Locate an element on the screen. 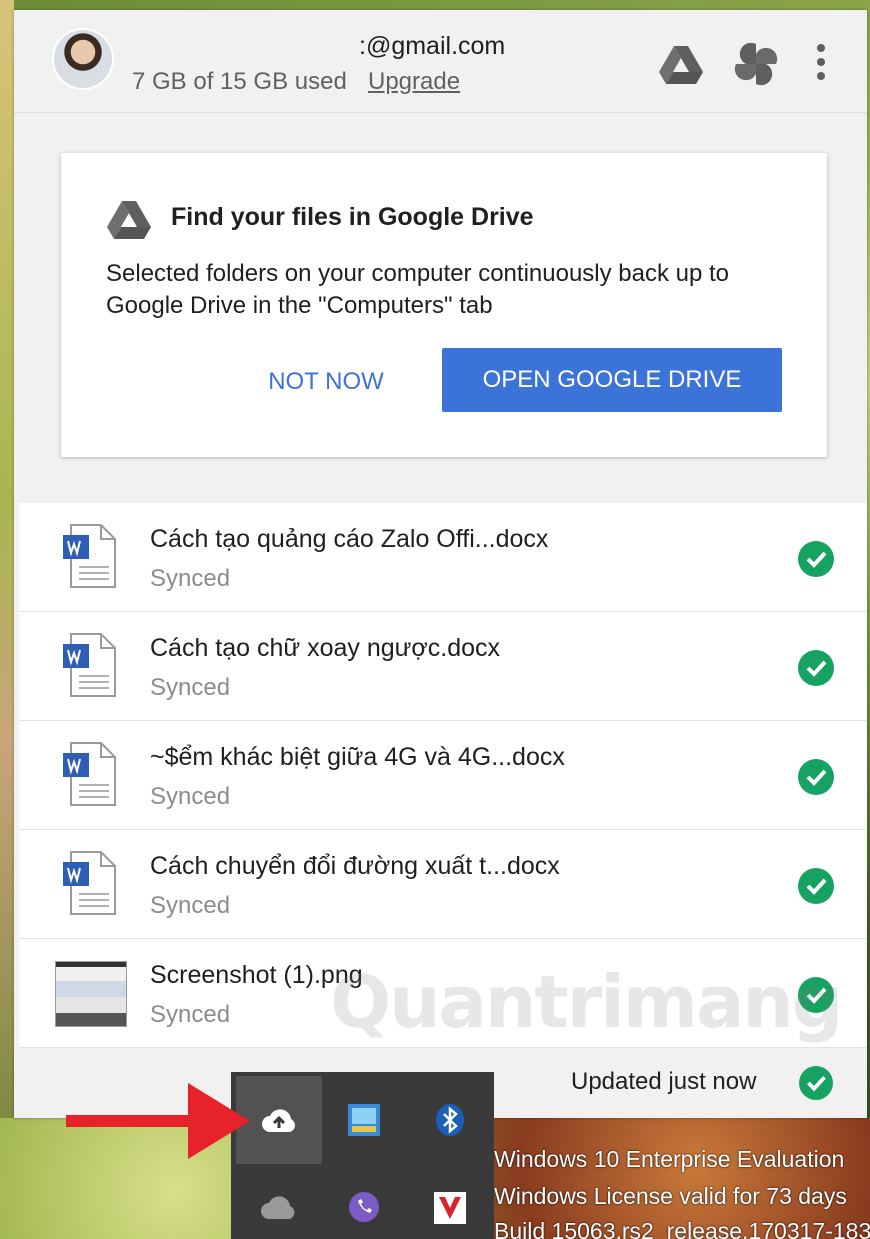  account-header: :@gmail.com 7 GB of 15 GB used Upgrade is located at coordinates (440, 61).